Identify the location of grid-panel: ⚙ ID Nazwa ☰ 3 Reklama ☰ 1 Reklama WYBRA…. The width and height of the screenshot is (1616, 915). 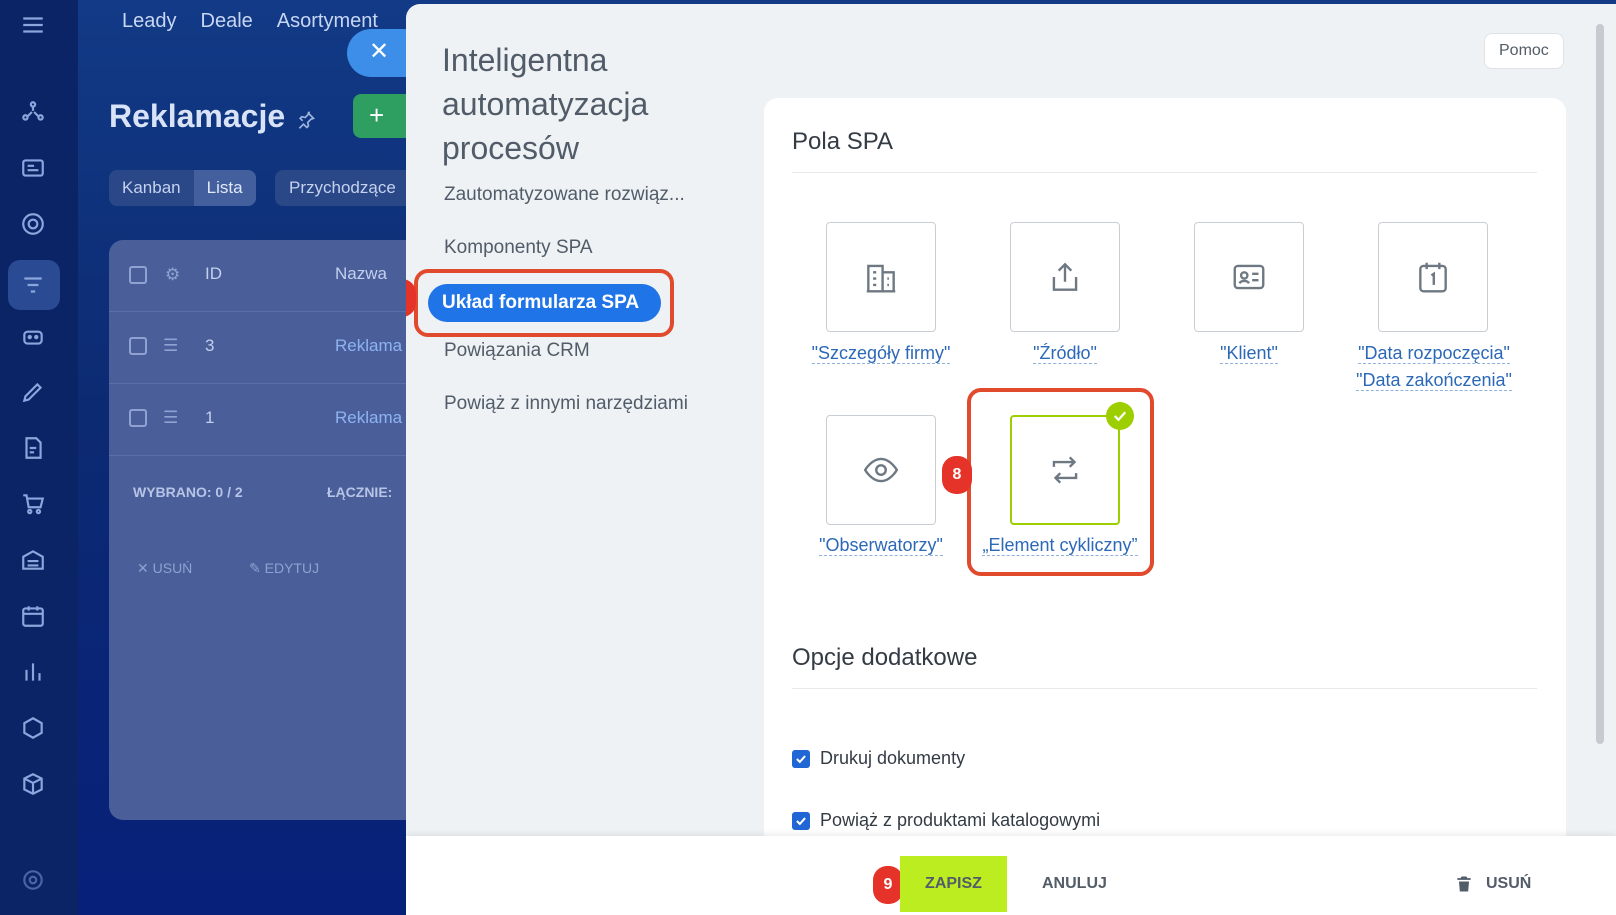
(264, 530).